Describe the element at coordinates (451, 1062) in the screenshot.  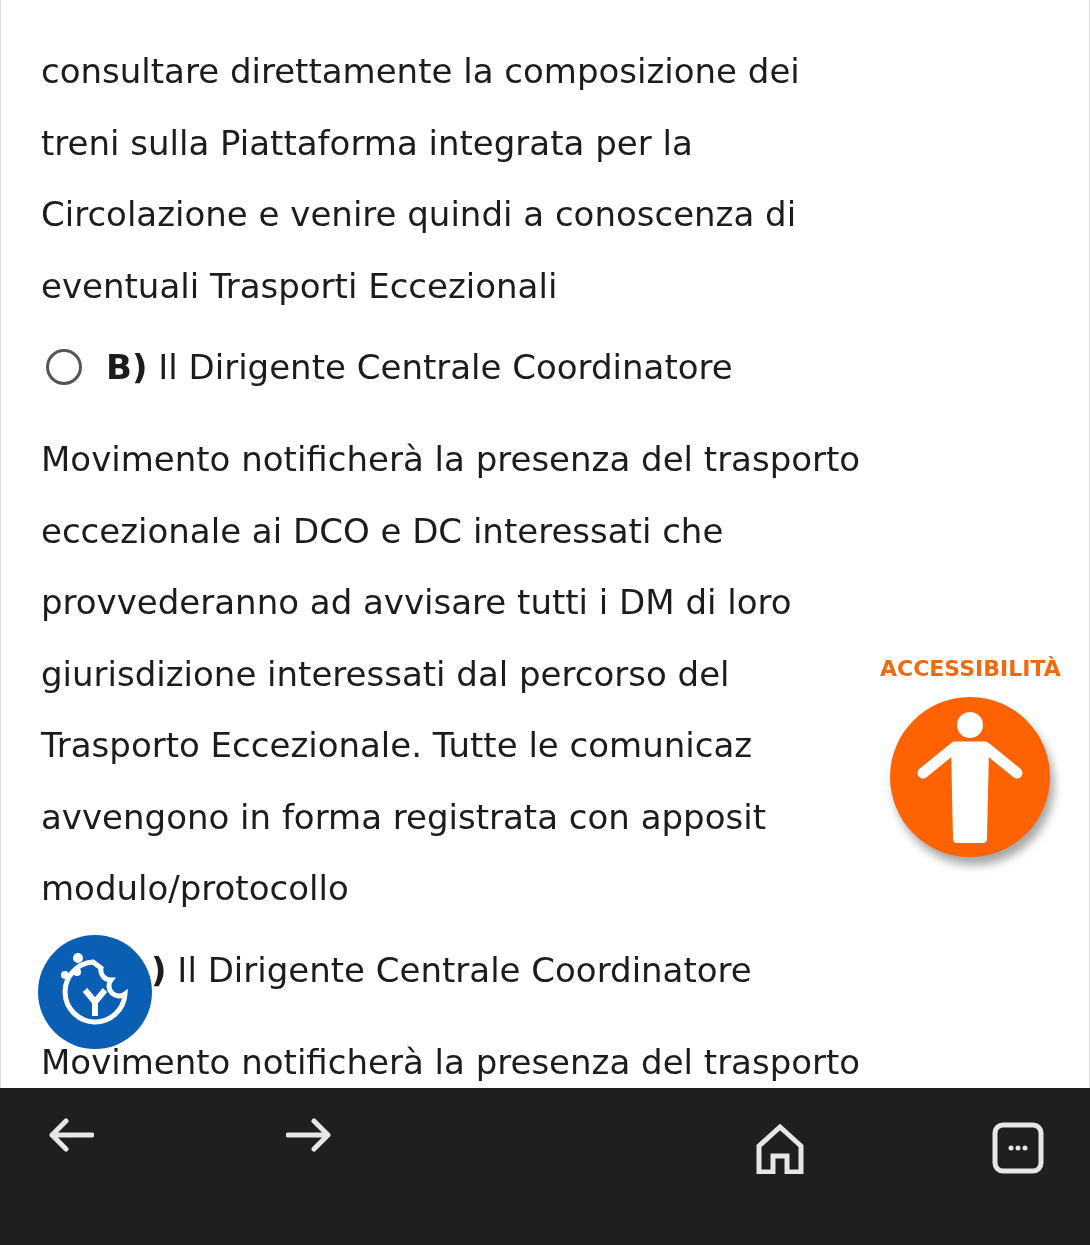
I see `option-text: Movimento notificherà la presenza del trasporto` at that location.